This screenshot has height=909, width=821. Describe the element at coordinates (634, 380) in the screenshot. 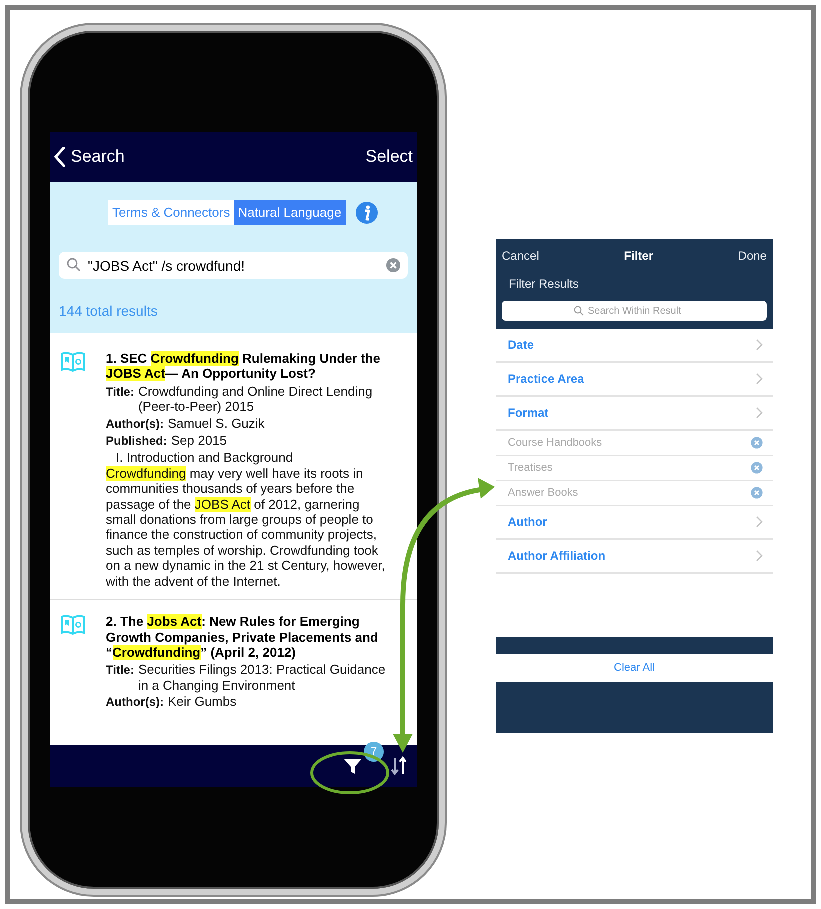

I see `filter-category: Practice Area` at that location.